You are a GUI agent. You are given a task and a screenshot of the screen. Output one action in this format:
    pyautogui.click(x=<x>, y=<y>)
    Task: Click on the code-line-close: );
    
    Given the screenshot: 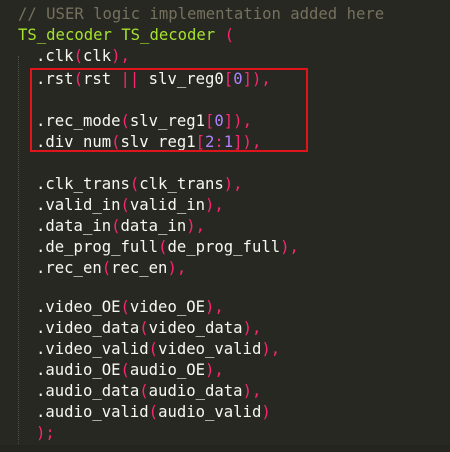 What is the action you would take?
    pyautogui.click(x=45, y=433)
    